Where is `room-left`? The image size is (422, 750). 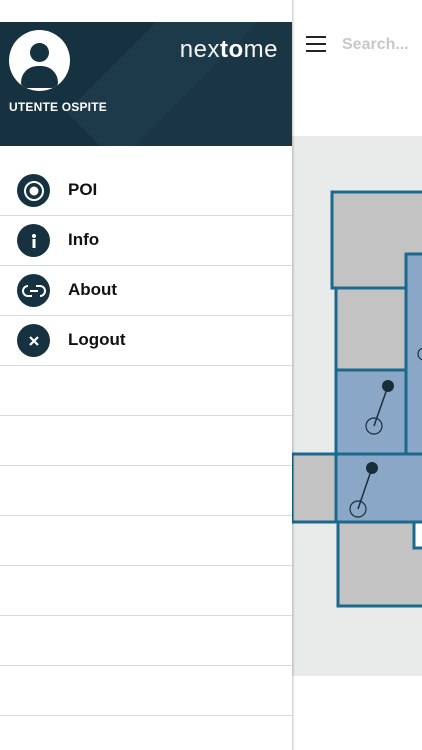
room-left is located at coordinates (314, 488).